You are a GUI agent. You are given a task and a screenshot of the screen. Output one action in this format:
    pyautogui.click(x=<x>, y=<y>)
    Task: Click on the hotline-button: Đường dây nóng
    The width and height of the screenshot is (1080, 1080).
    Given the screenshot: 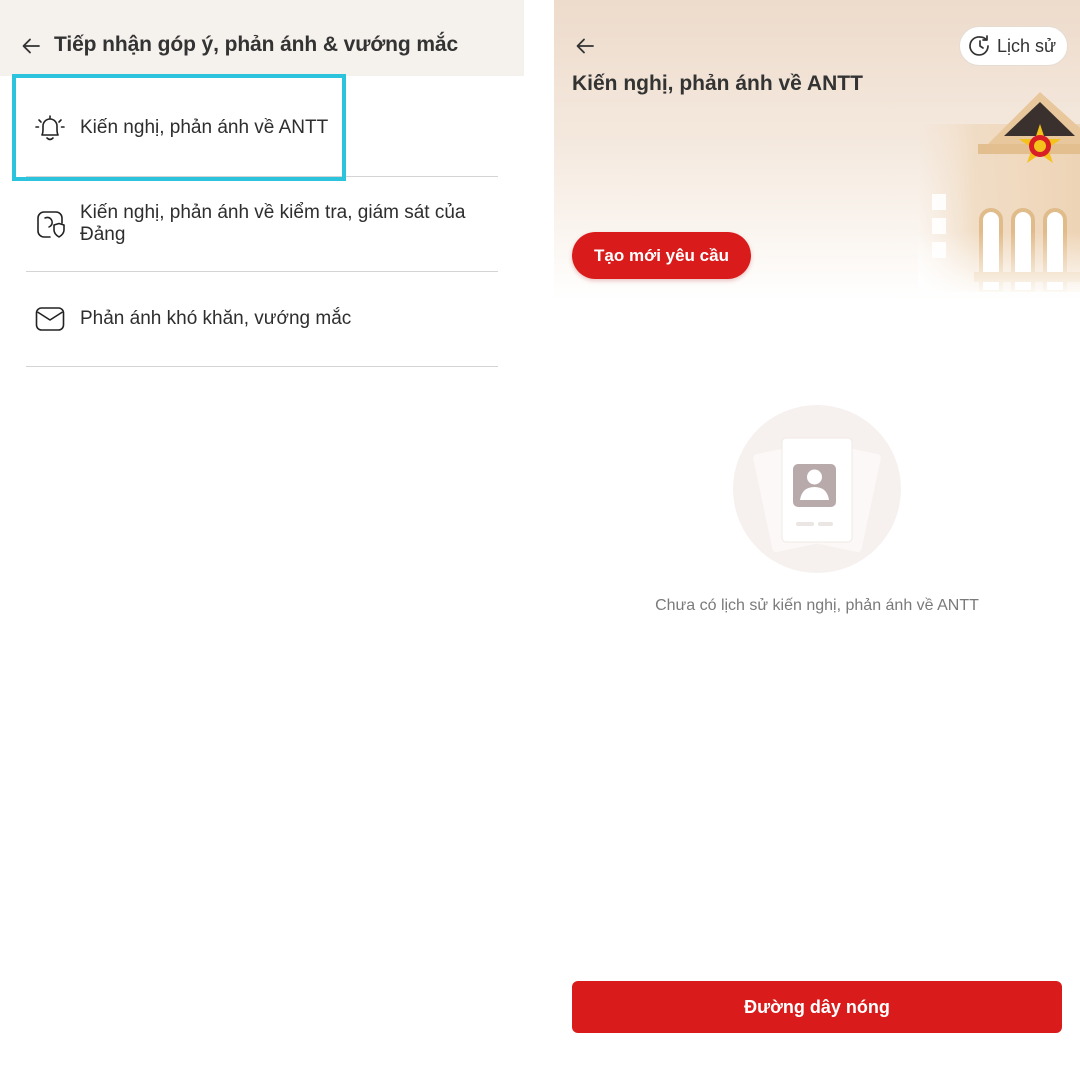 What is the action you would take?
    pyautogui.click(x=817, y=1007)
    